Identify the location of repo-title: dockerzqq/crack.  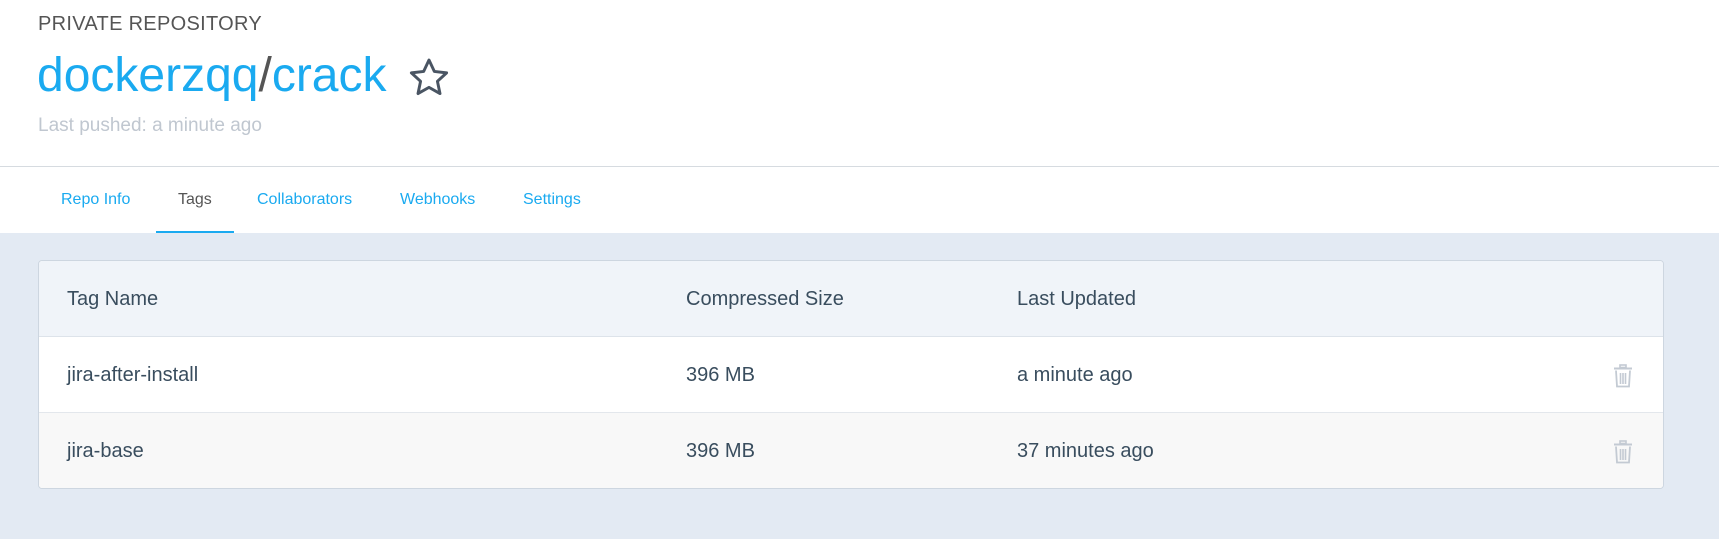
(212, 76).